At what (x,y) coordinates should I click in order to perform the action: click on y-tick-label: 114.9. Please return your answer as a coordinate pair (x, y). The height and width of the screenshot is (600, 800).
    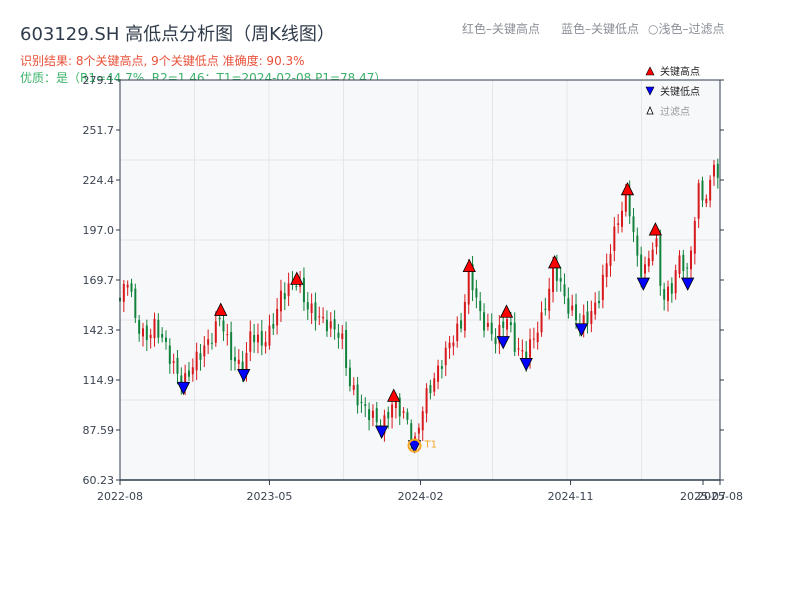
    Looking at the image, I should click on (99, 380).